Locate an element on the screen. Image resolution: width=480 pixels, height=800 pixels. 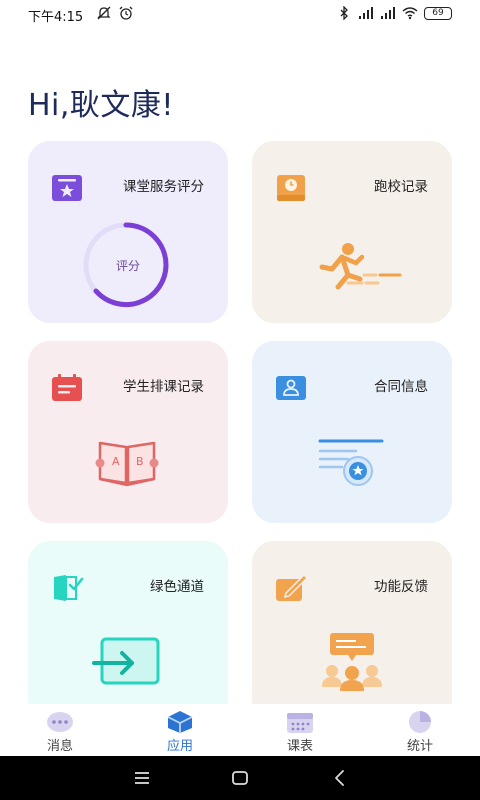
no-notification-icon is located at coordinates (104, 13).